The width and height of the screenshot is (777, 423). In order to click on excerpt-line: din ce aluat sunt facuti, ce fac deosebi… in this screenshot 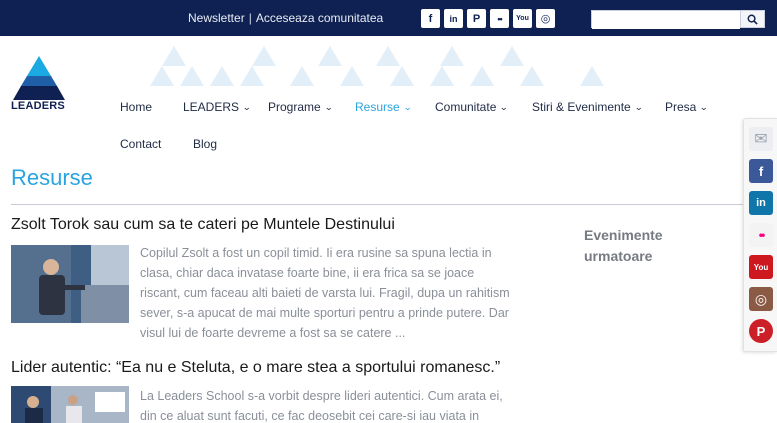, I will do `click(310, 416)`.